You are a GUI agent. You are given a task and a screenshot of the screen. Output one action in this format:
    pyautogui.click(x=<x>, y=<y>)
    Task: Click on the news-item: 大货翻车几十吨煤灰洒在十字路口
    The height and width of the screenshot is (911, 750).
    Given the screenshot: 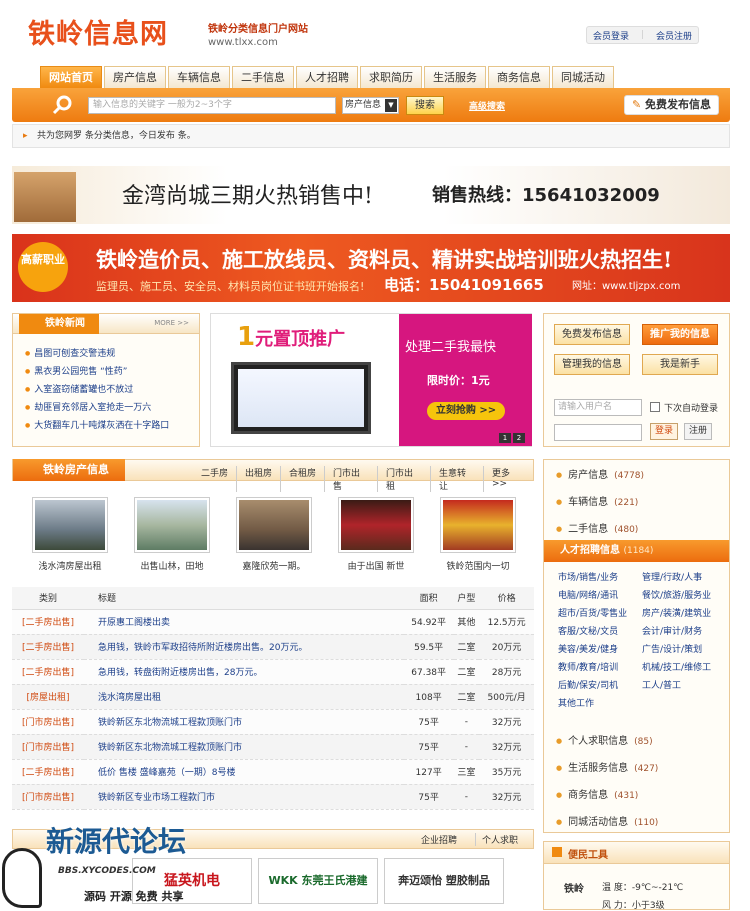 What is the action you would take?
    pyautogui.click(x=97, y=427)
    